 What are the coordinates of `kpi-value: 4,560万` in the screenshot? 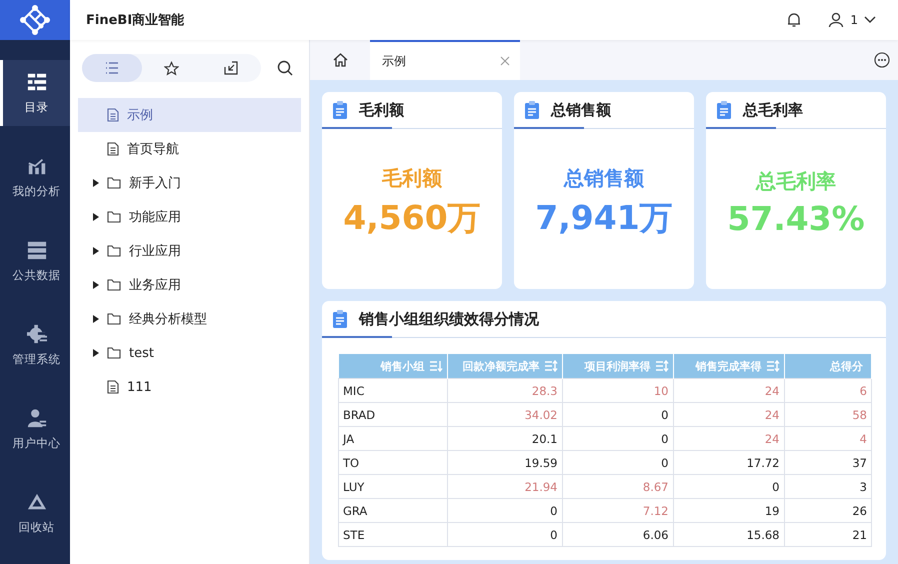 It's located at (412, 218).